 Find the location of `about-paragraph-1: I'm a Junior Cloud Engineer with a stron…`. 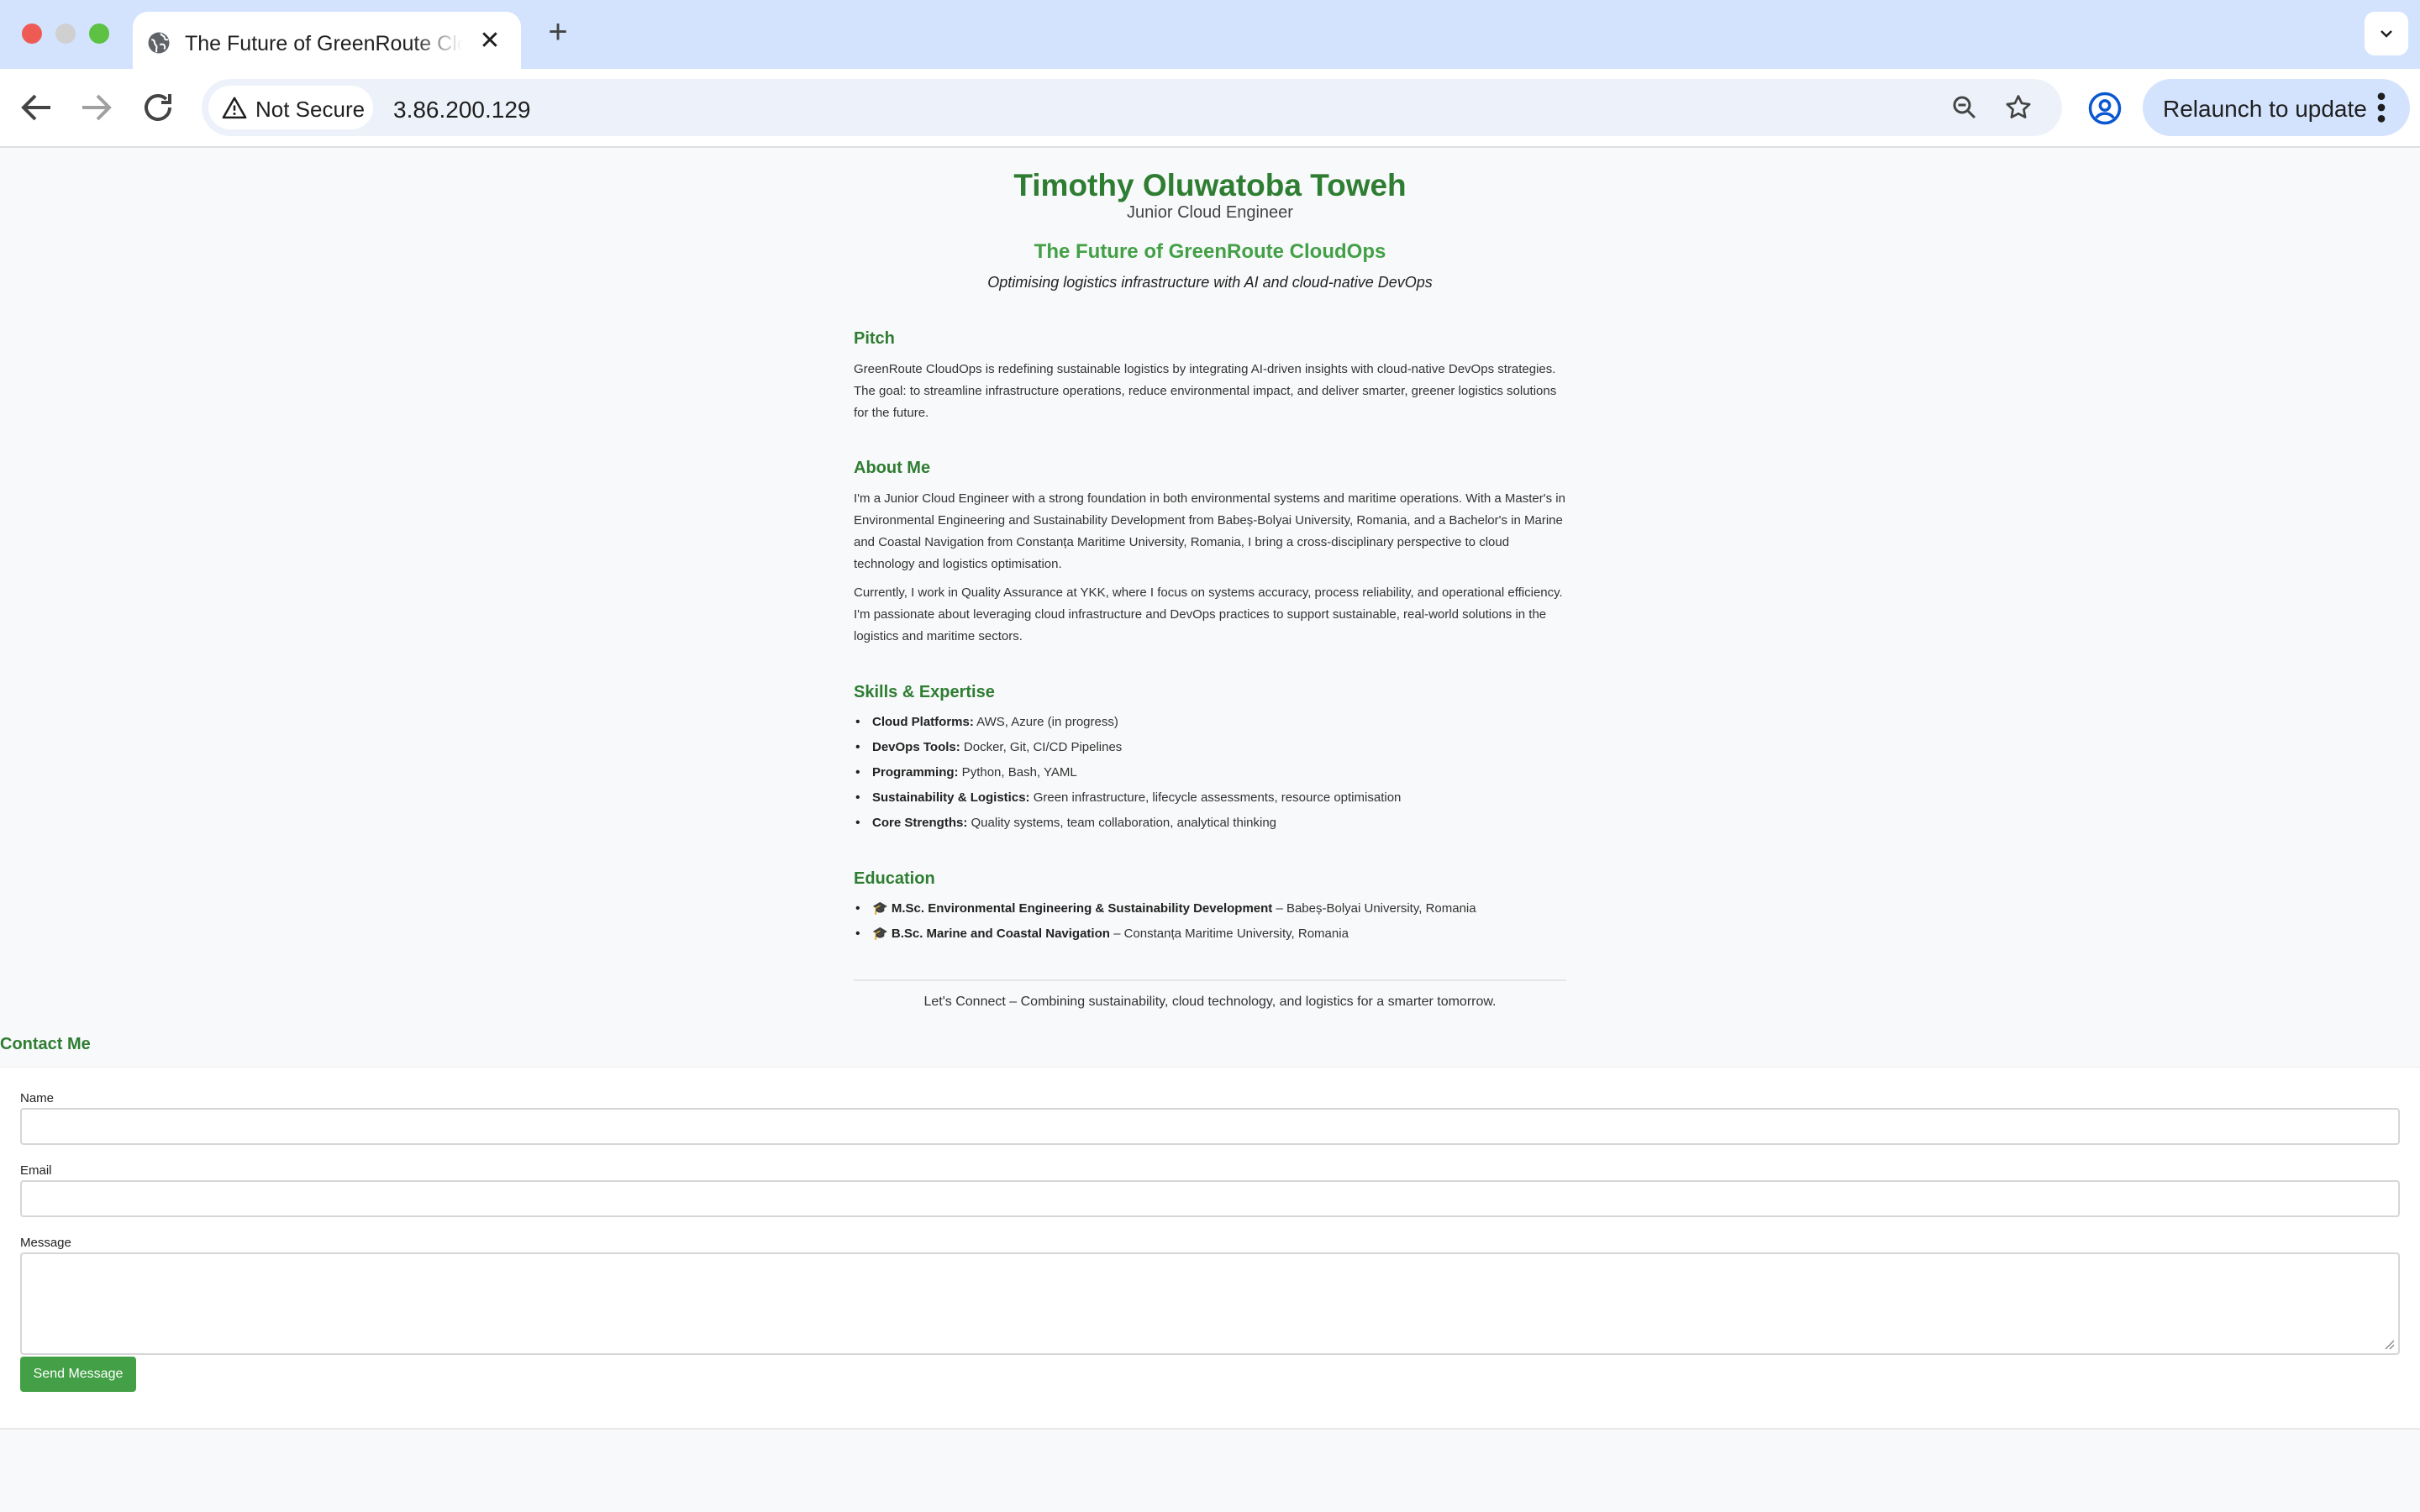

about-paragraph-1: I'm a Junior Cloud Engineer with a stron… is located at coordinates (1209, 531).